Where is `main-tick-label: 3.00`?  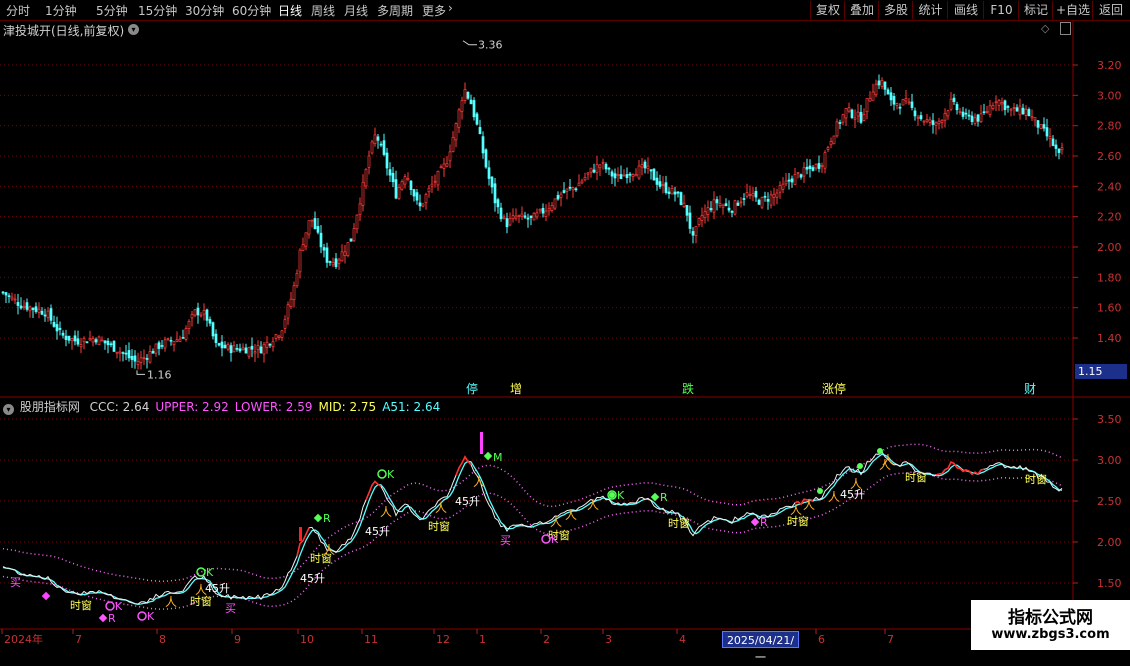 main-tick-label: 3.00 is located at coordinates (1109, 95).